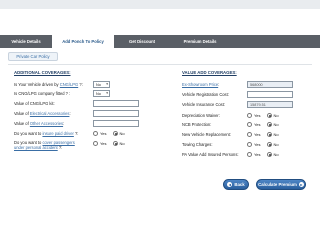 The image size is (320, 240). What do you see at coordinates (236, 184) in the screenshot?
I see `back-button: ◂ Back` at bounding box center [236, 184].